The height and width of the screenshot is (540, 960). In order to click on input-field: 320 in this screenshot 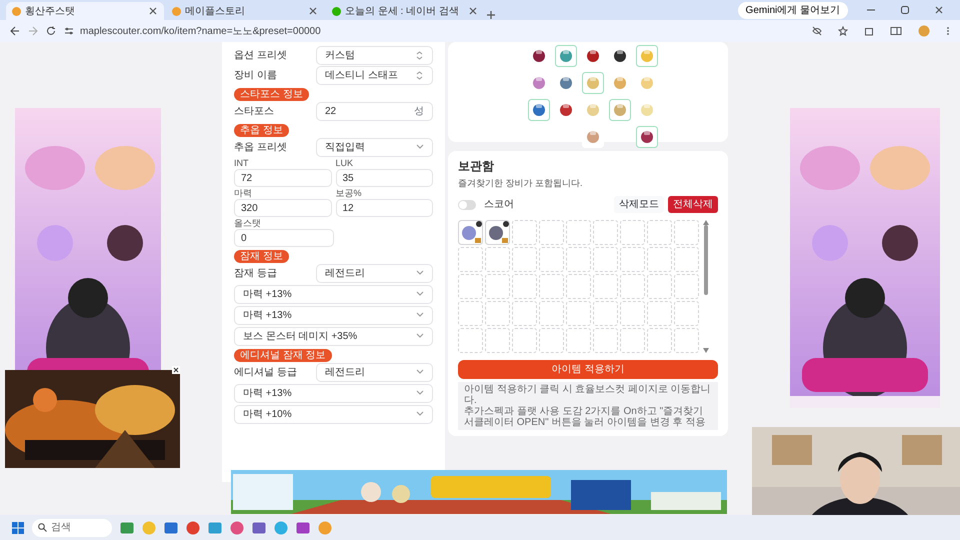, I will do `click(283, 208)`.